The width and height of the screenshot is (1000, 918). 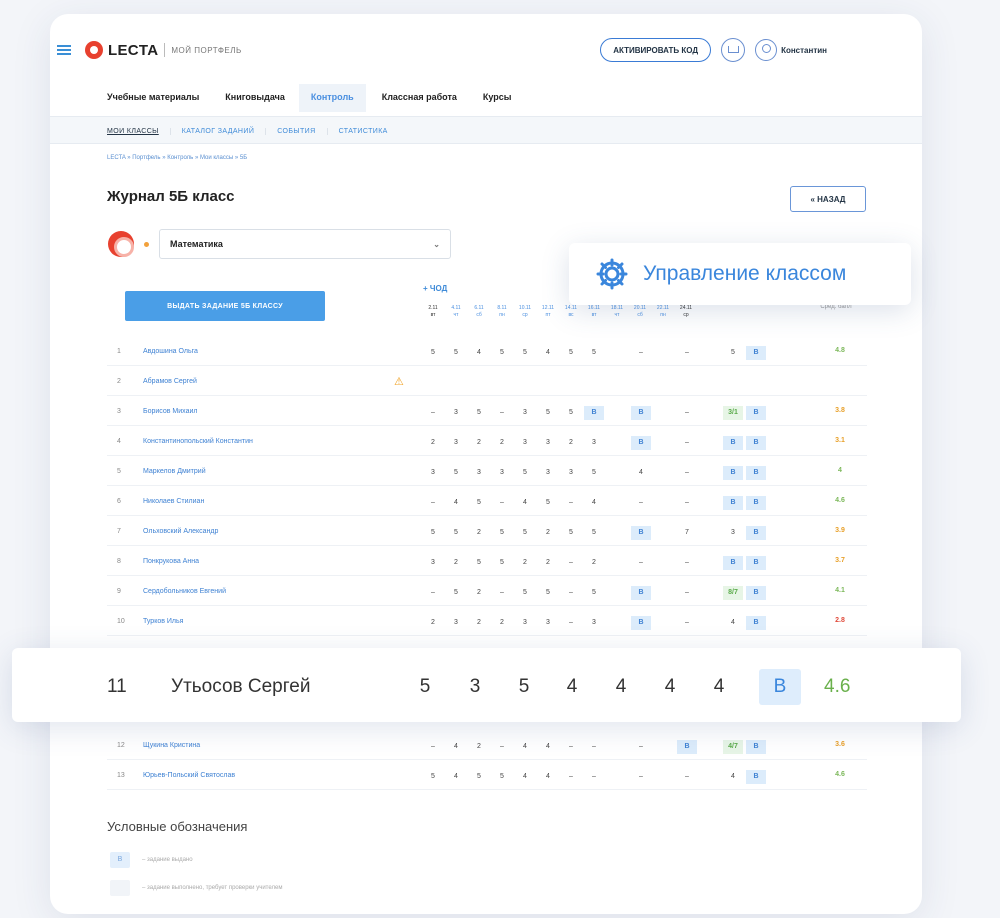 I want to click on cart-icon, so click(x=733, y=50).